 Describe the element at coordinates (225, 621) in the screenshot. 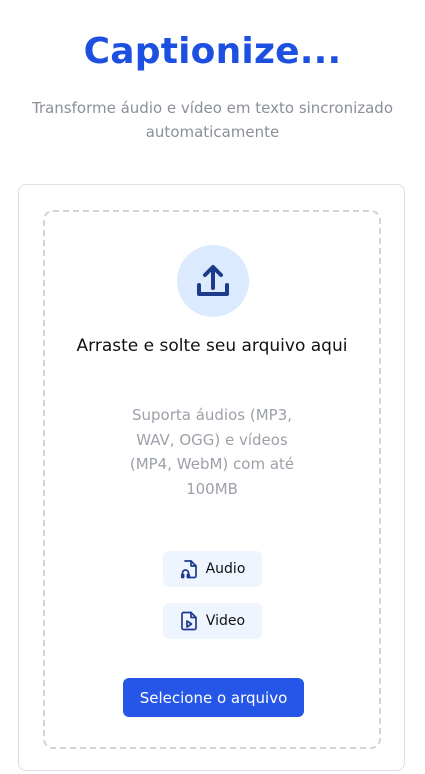

I see `video-type-label: Video` at that location.